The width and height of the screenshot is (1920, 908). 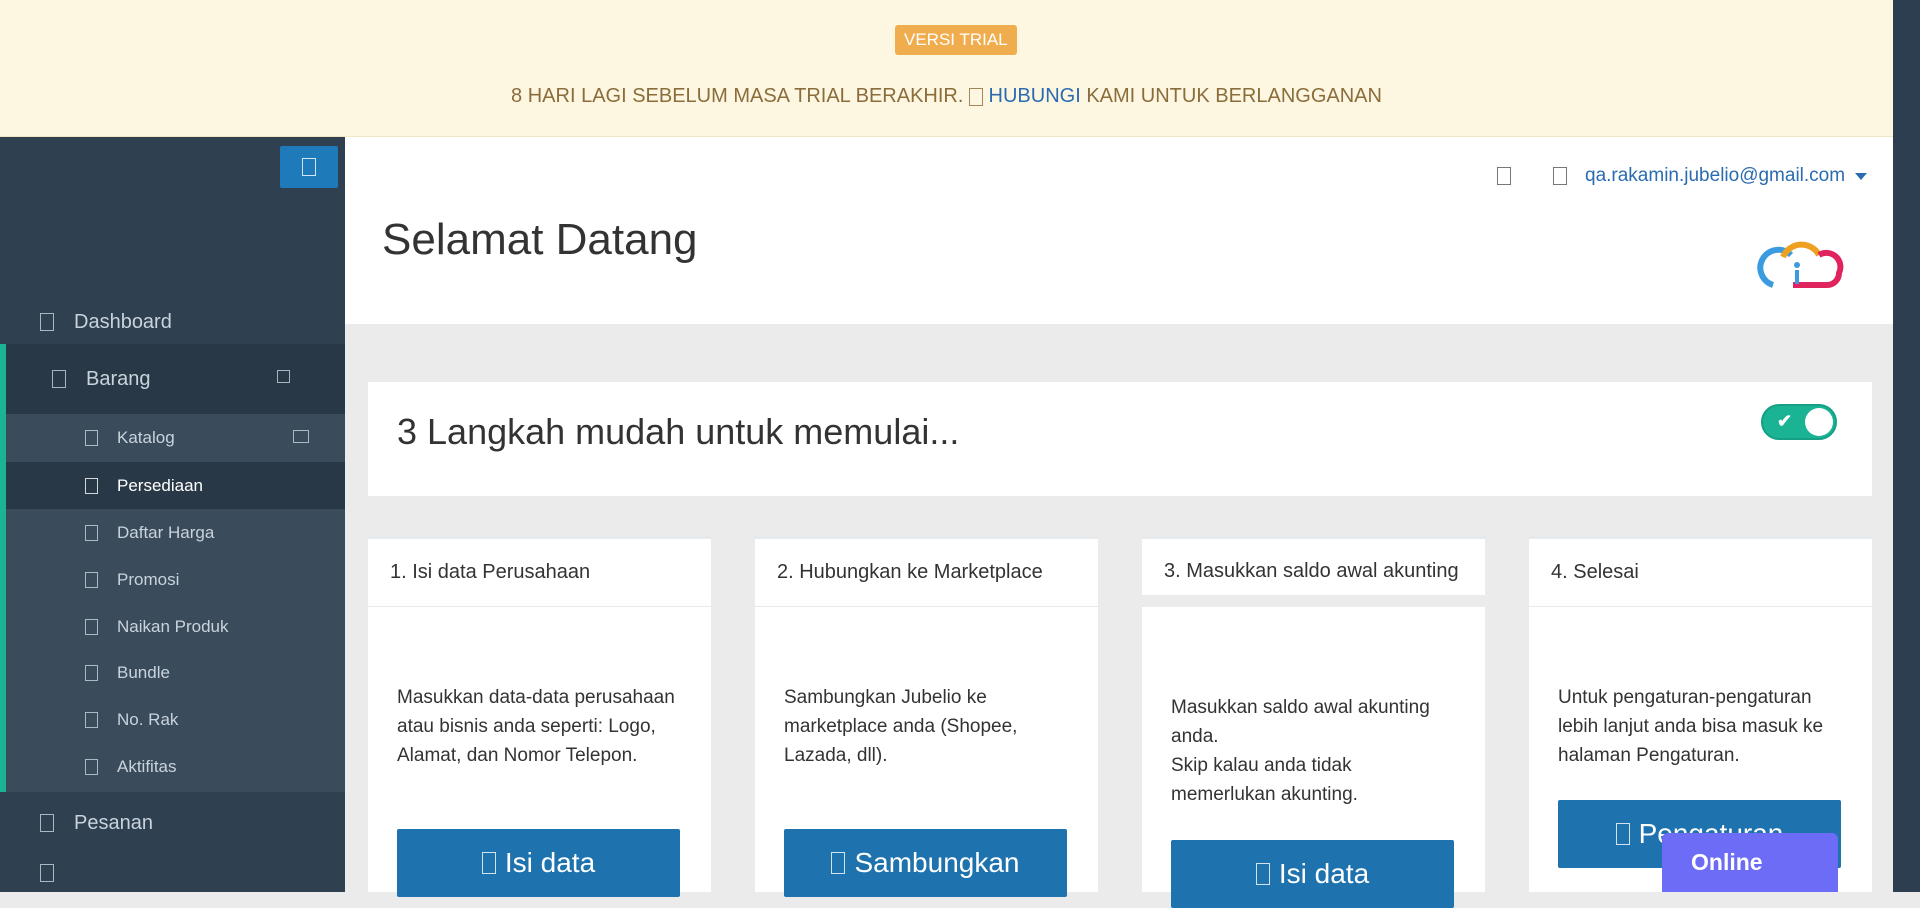 I want to click on sidebar-item-promosi: Promosi, so click(x=175, y=579).